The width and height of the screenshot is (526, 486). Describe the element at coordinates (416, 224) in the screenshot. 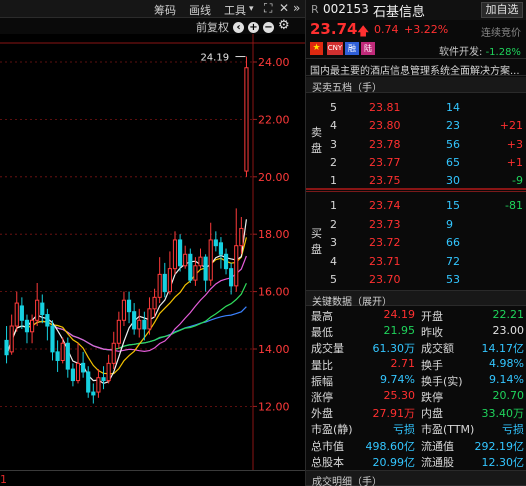

I see `bid-row: 2 23.73 9` at that location.